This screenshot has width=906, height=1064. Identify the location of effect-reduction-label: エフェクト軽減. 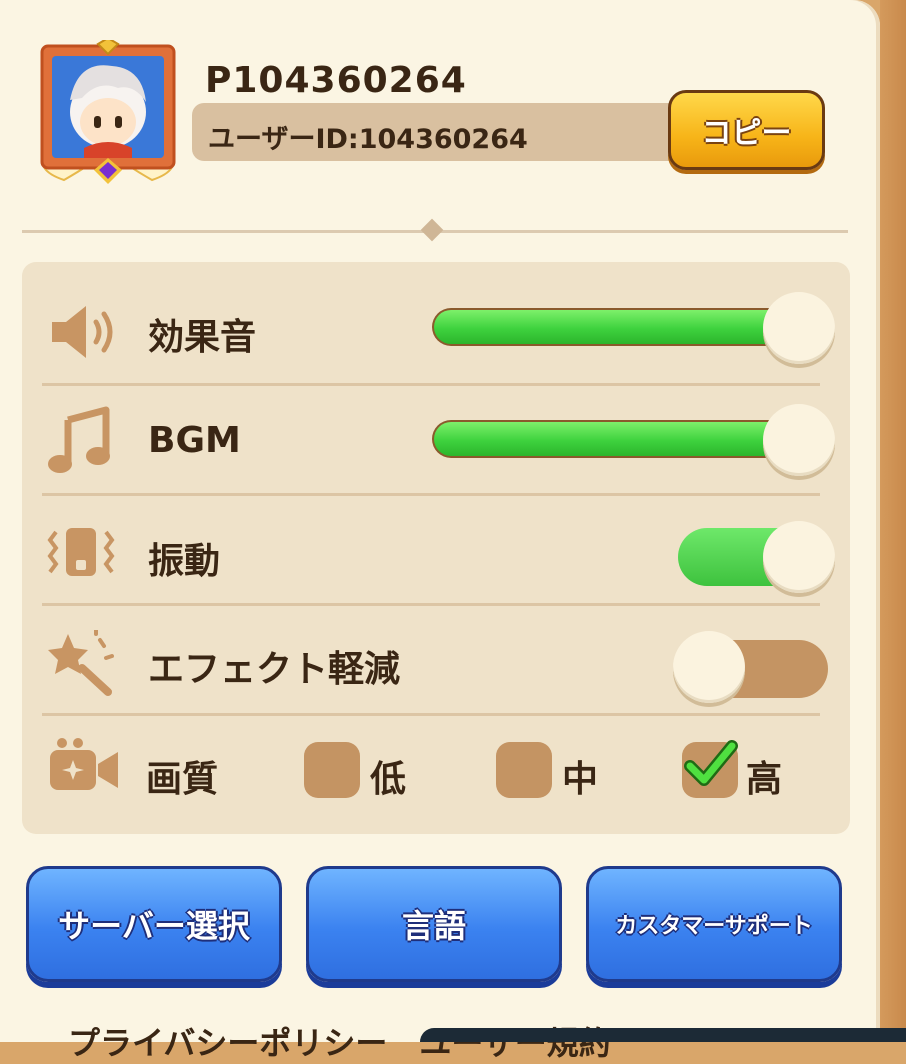
(274, 669).